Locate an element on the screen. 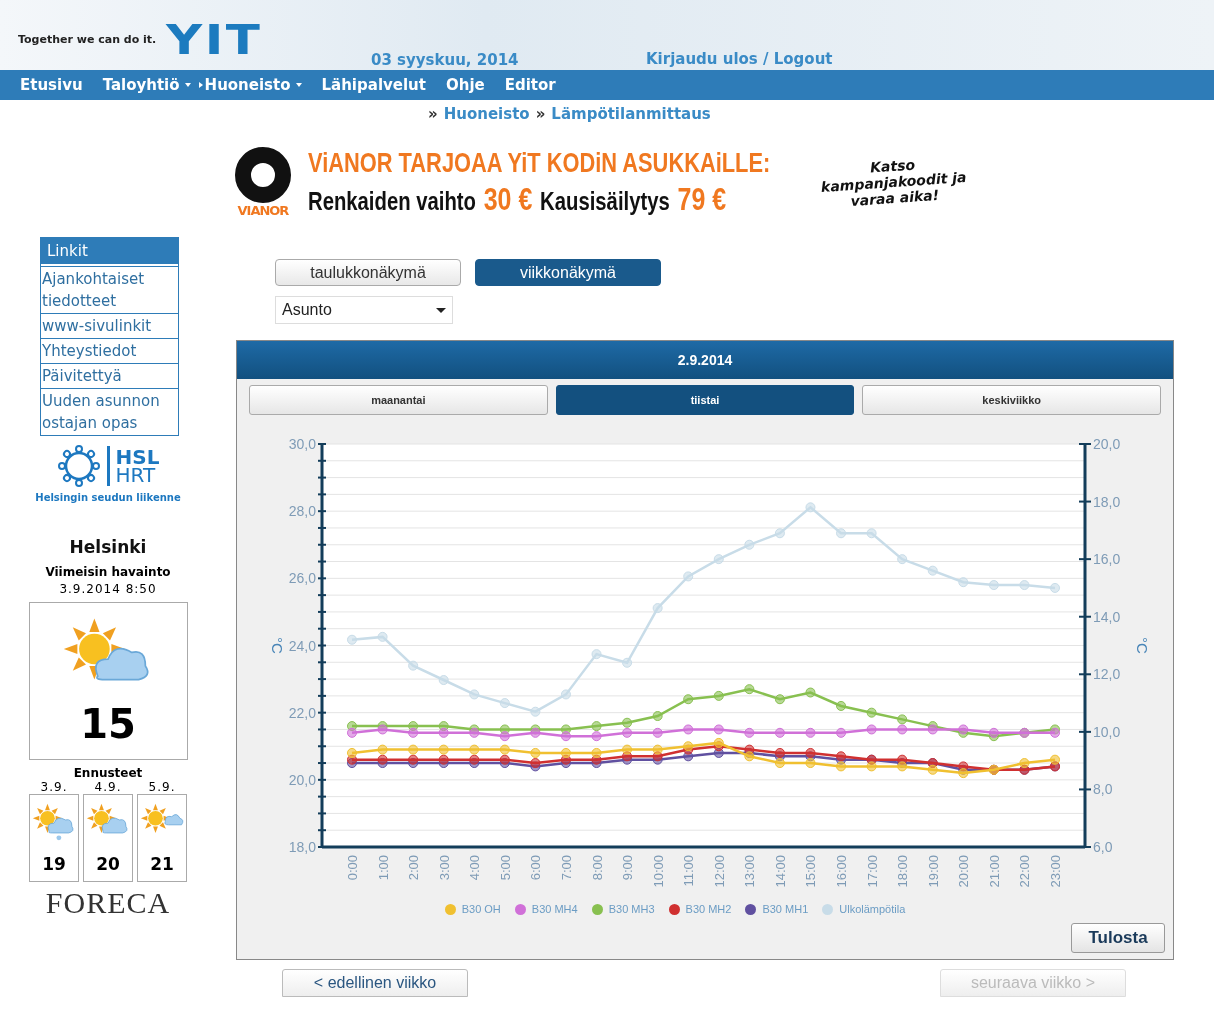 This screenshot has height=1026, width=1214. view-tab: taulukkonäkymä is located at coordinates (368, 272).